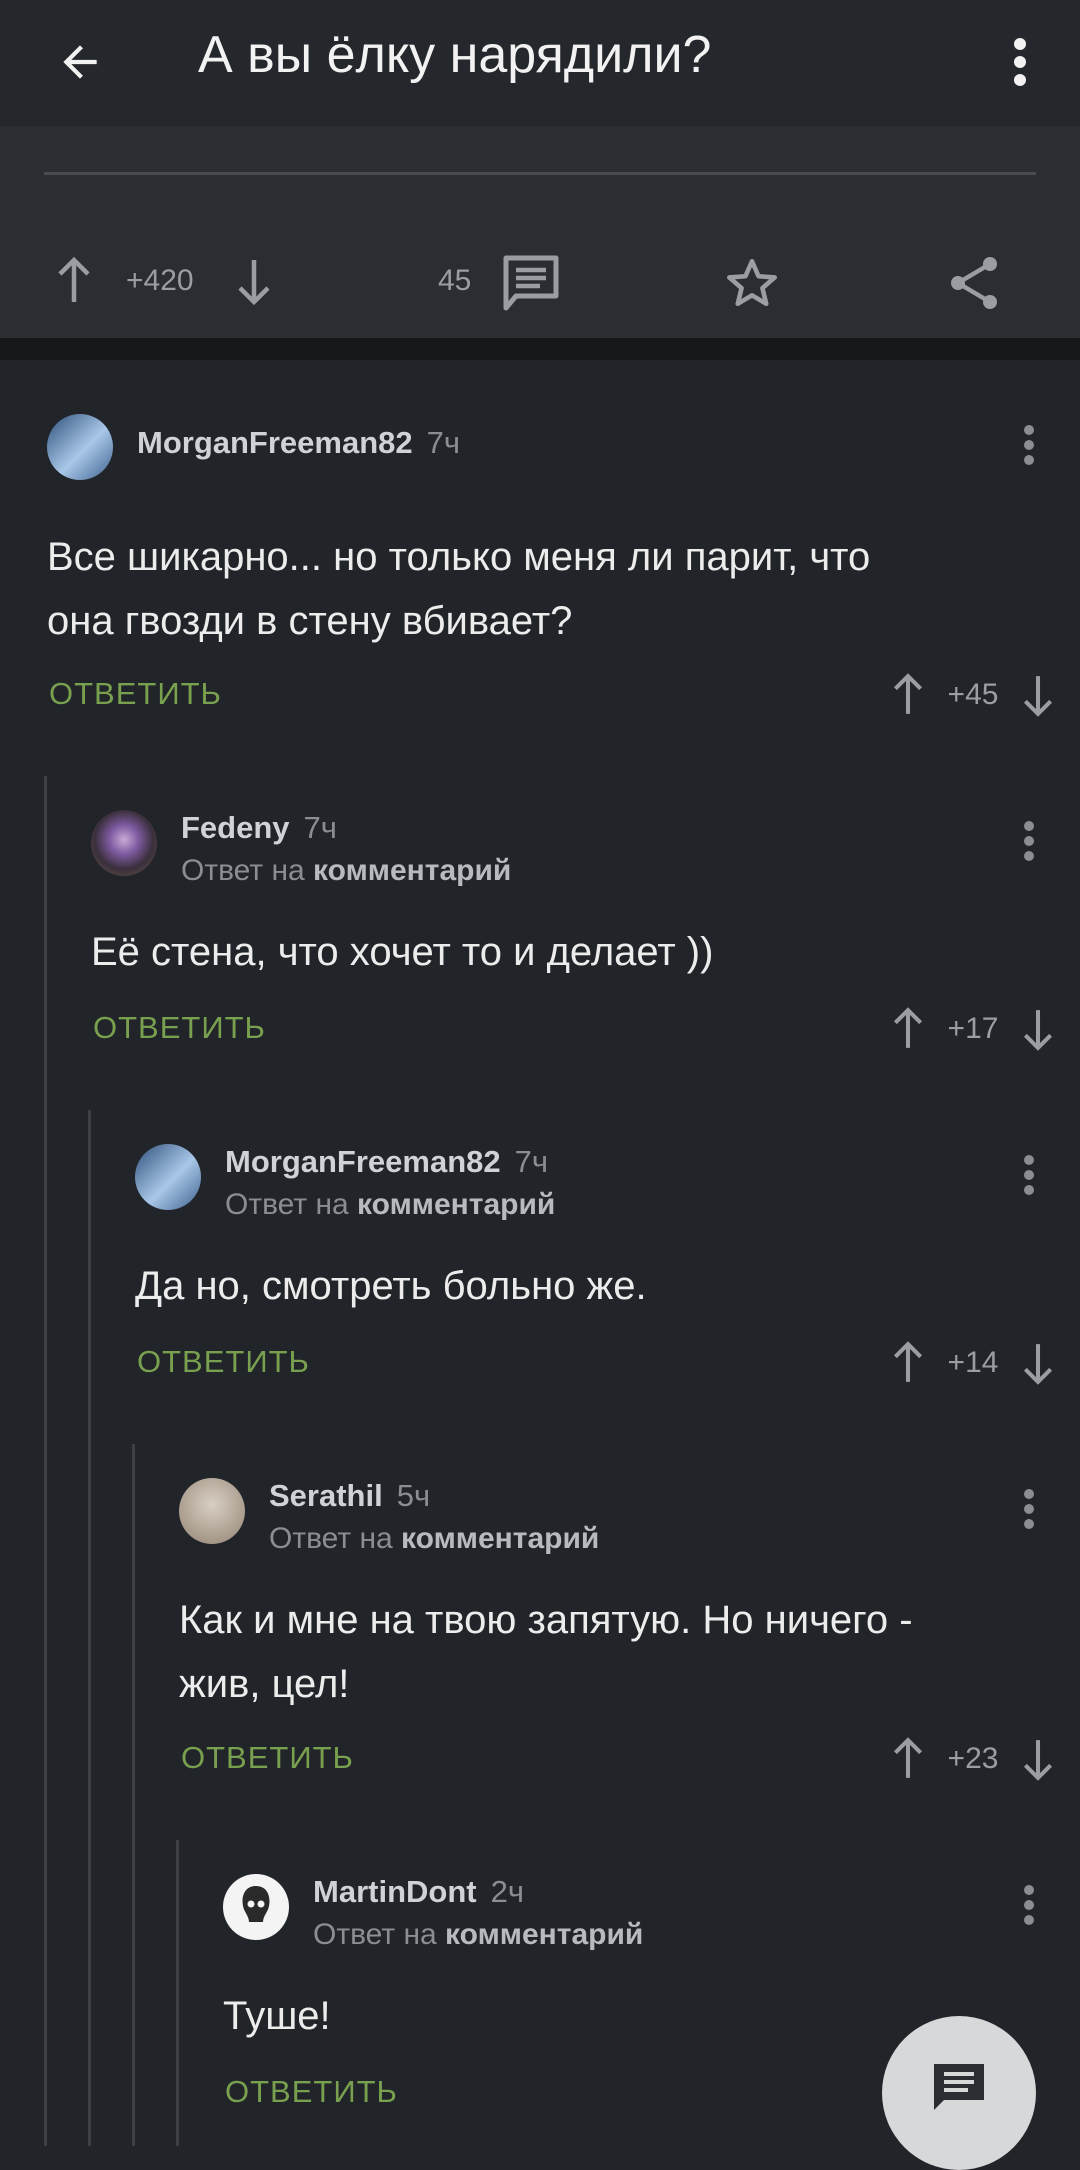 This screenshot has height=2170, width=1080. I want to click on skull-icon, so click(256, 1904).